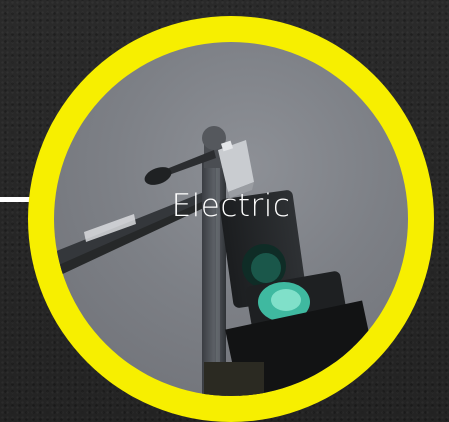 Image resolution: width=449 pixels, height=422 pixels. I want to click on badge-label: Electric, so click(231, 206).